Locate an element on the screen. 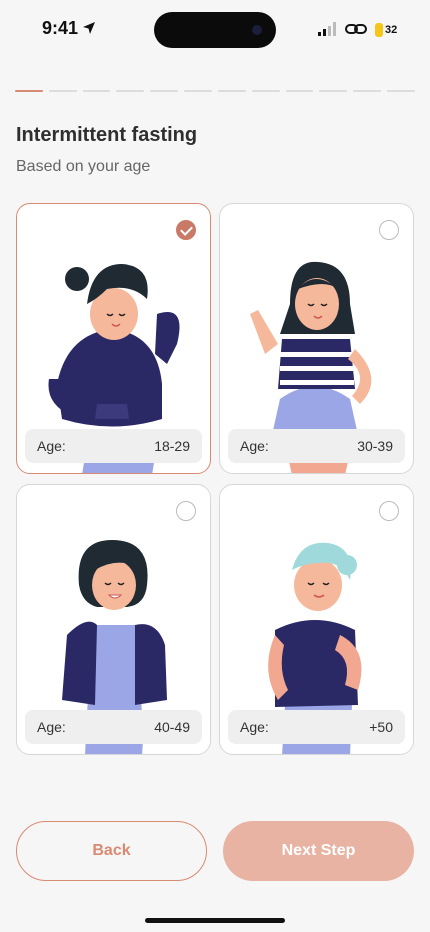 This screenshot has height=932, width=430. battery-icon is located at coordinates (379, 30).